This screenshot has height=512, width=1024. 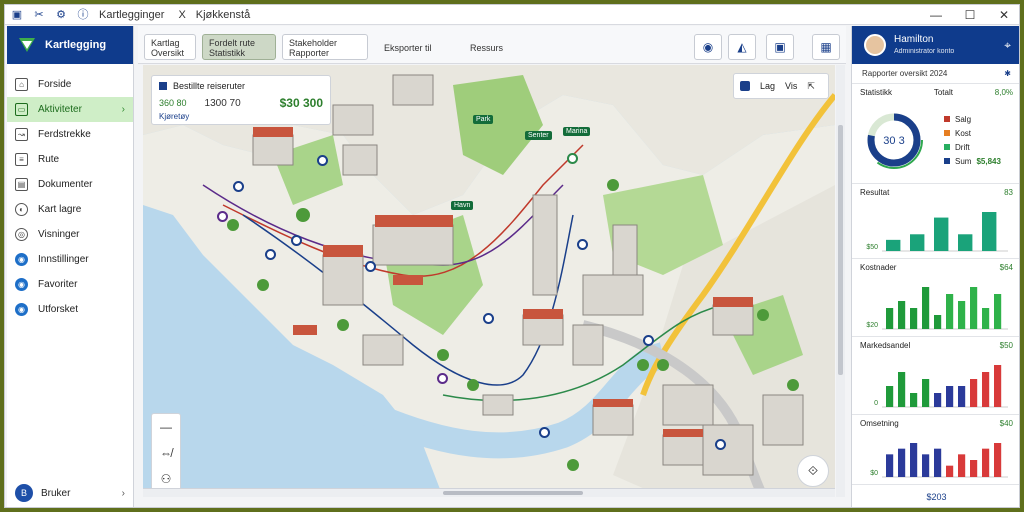 I want to click on sidebar-item-2: ↝ Ferdstrekke, so click(x=70, y=134).